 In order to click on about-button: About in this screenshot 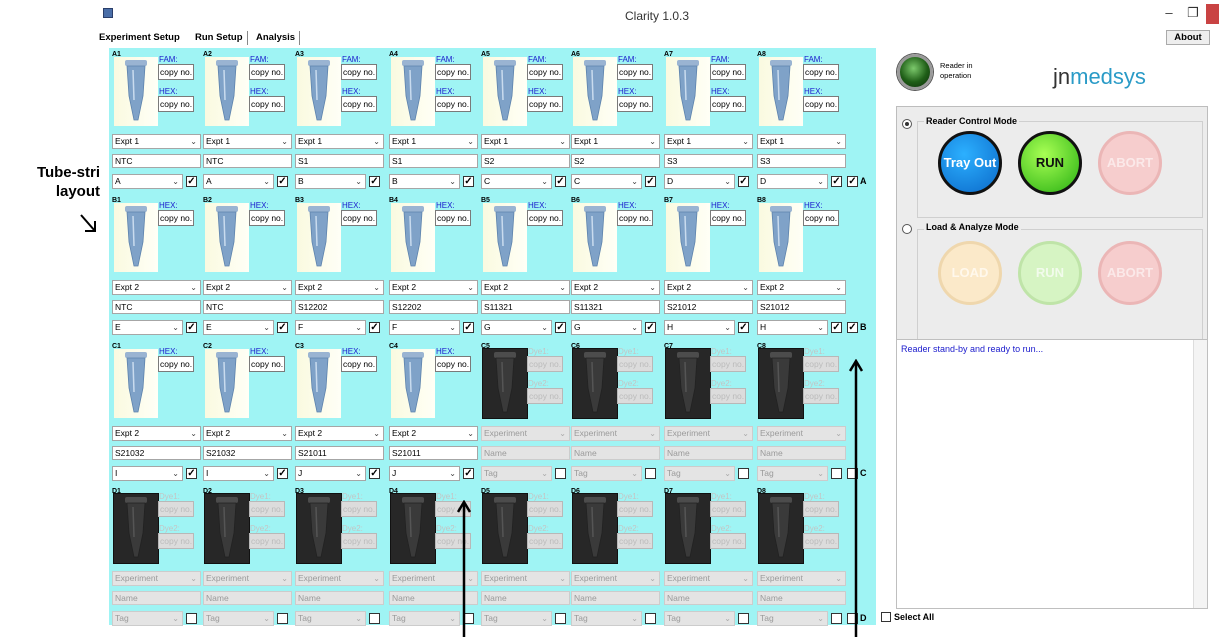, I will do `click(1188, 37)`.